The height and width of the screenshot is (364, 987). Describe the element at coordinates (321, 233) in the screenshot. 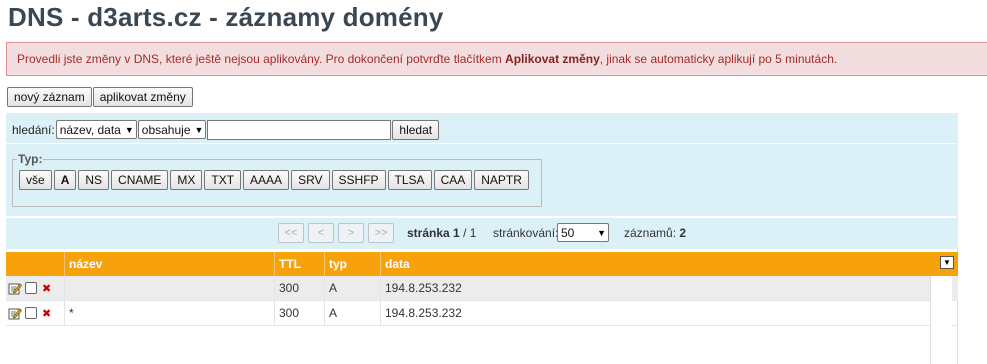

I see `prev-page-button: <` at that location.